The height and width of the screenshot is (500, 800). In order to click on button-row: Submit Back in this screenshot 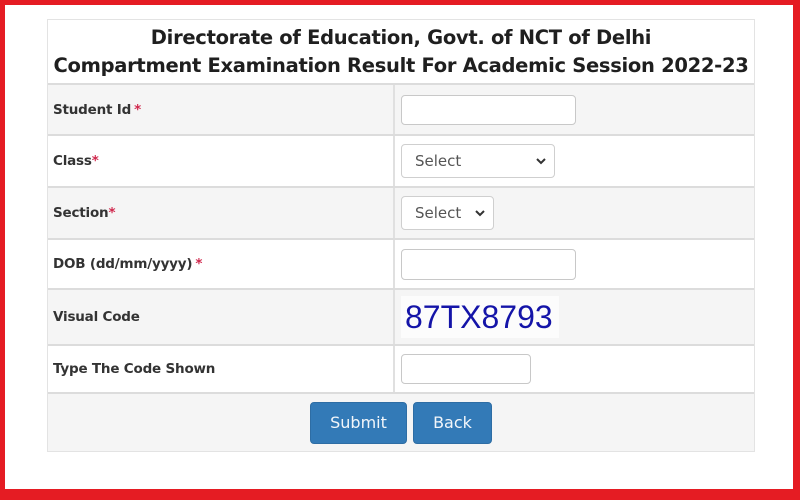, I will do `click(401, 422)`.